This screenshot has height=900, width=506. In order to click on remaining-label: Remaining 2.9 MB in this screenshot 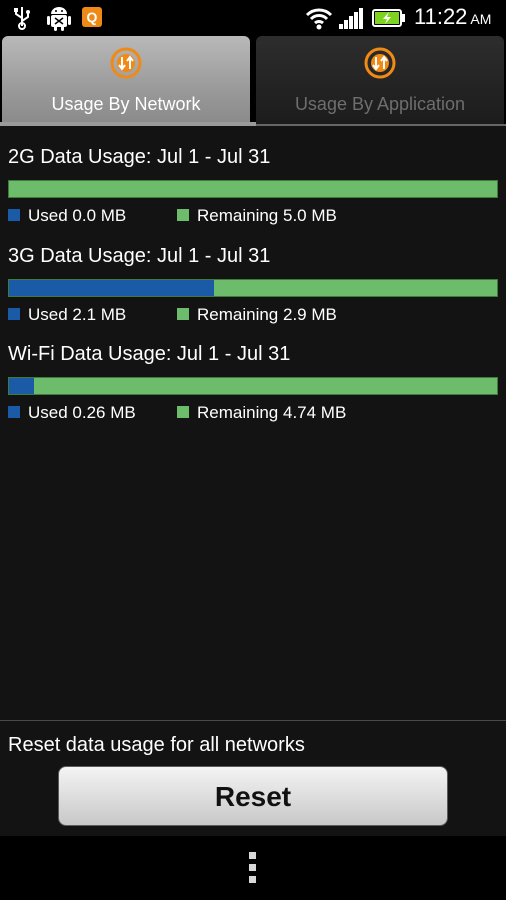, I will do `click(267, 314)`.